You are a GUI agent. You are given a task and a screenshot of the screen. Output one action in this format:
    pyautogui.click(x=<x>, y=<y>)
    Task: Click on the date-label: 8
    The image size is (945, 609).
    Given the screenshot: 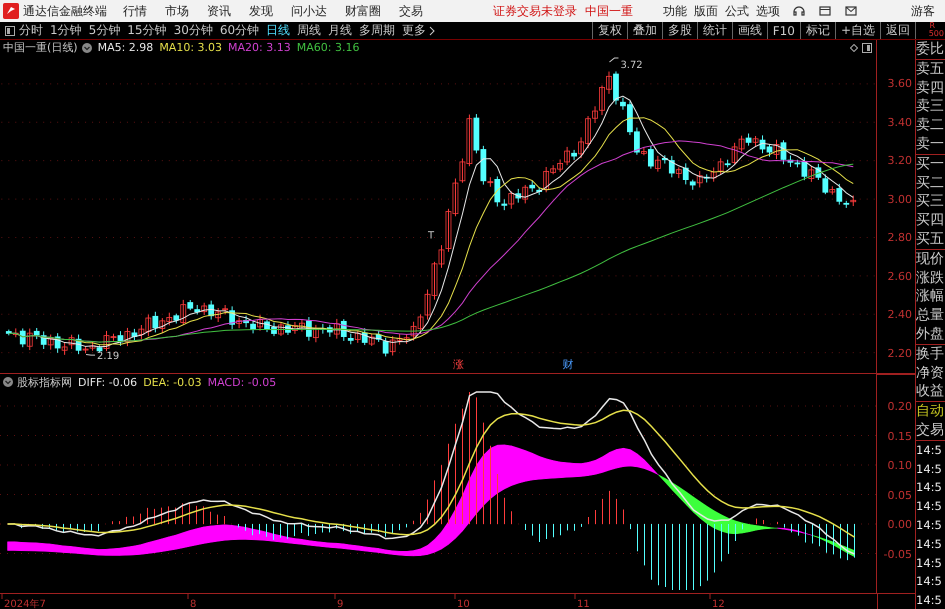 What is the action you would take?
    pyautogui.click(x=193, y=604)
    